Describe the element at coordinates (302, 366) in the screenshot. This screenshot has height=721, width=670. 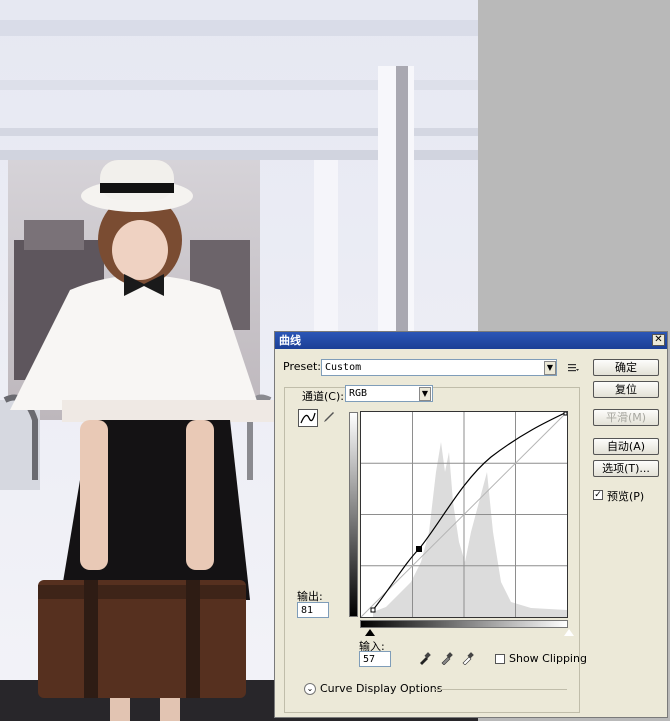
I see `preset-label: Preset:` at that location.